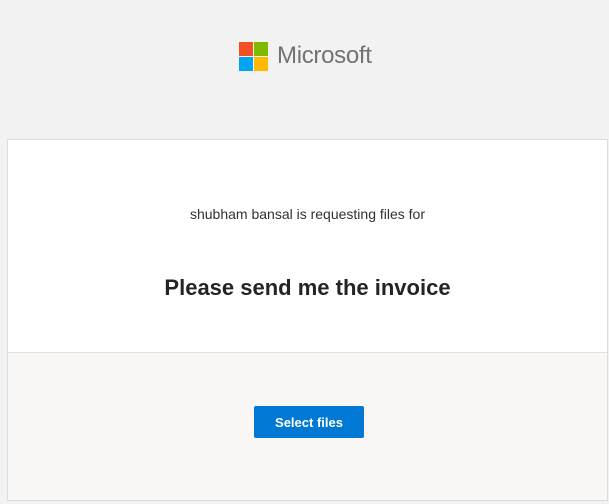 The image size is (609, 504). I want to click on microsoft-logo-icon, so click(253, 56).